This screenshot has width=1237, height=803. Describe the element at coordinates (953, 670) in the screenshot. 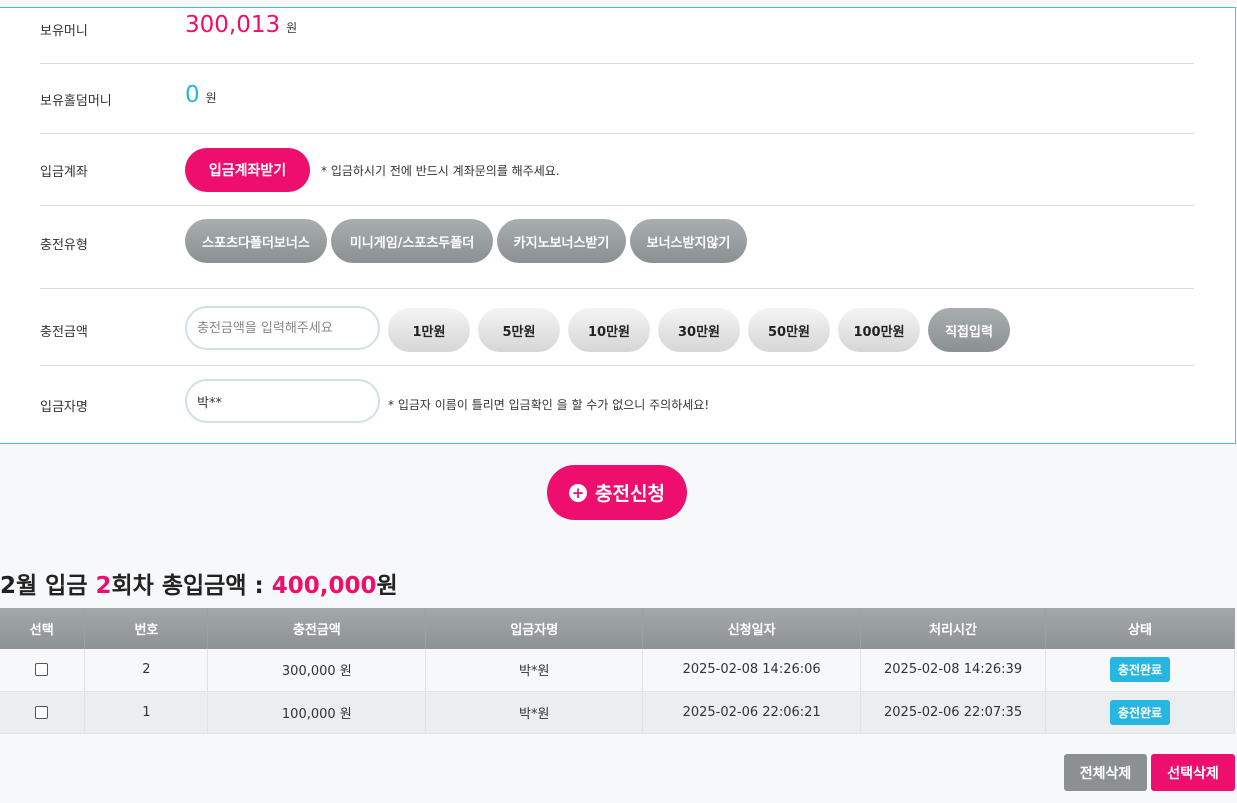

I see `row-processed: 2025-02-08 14:26:39` at that location.